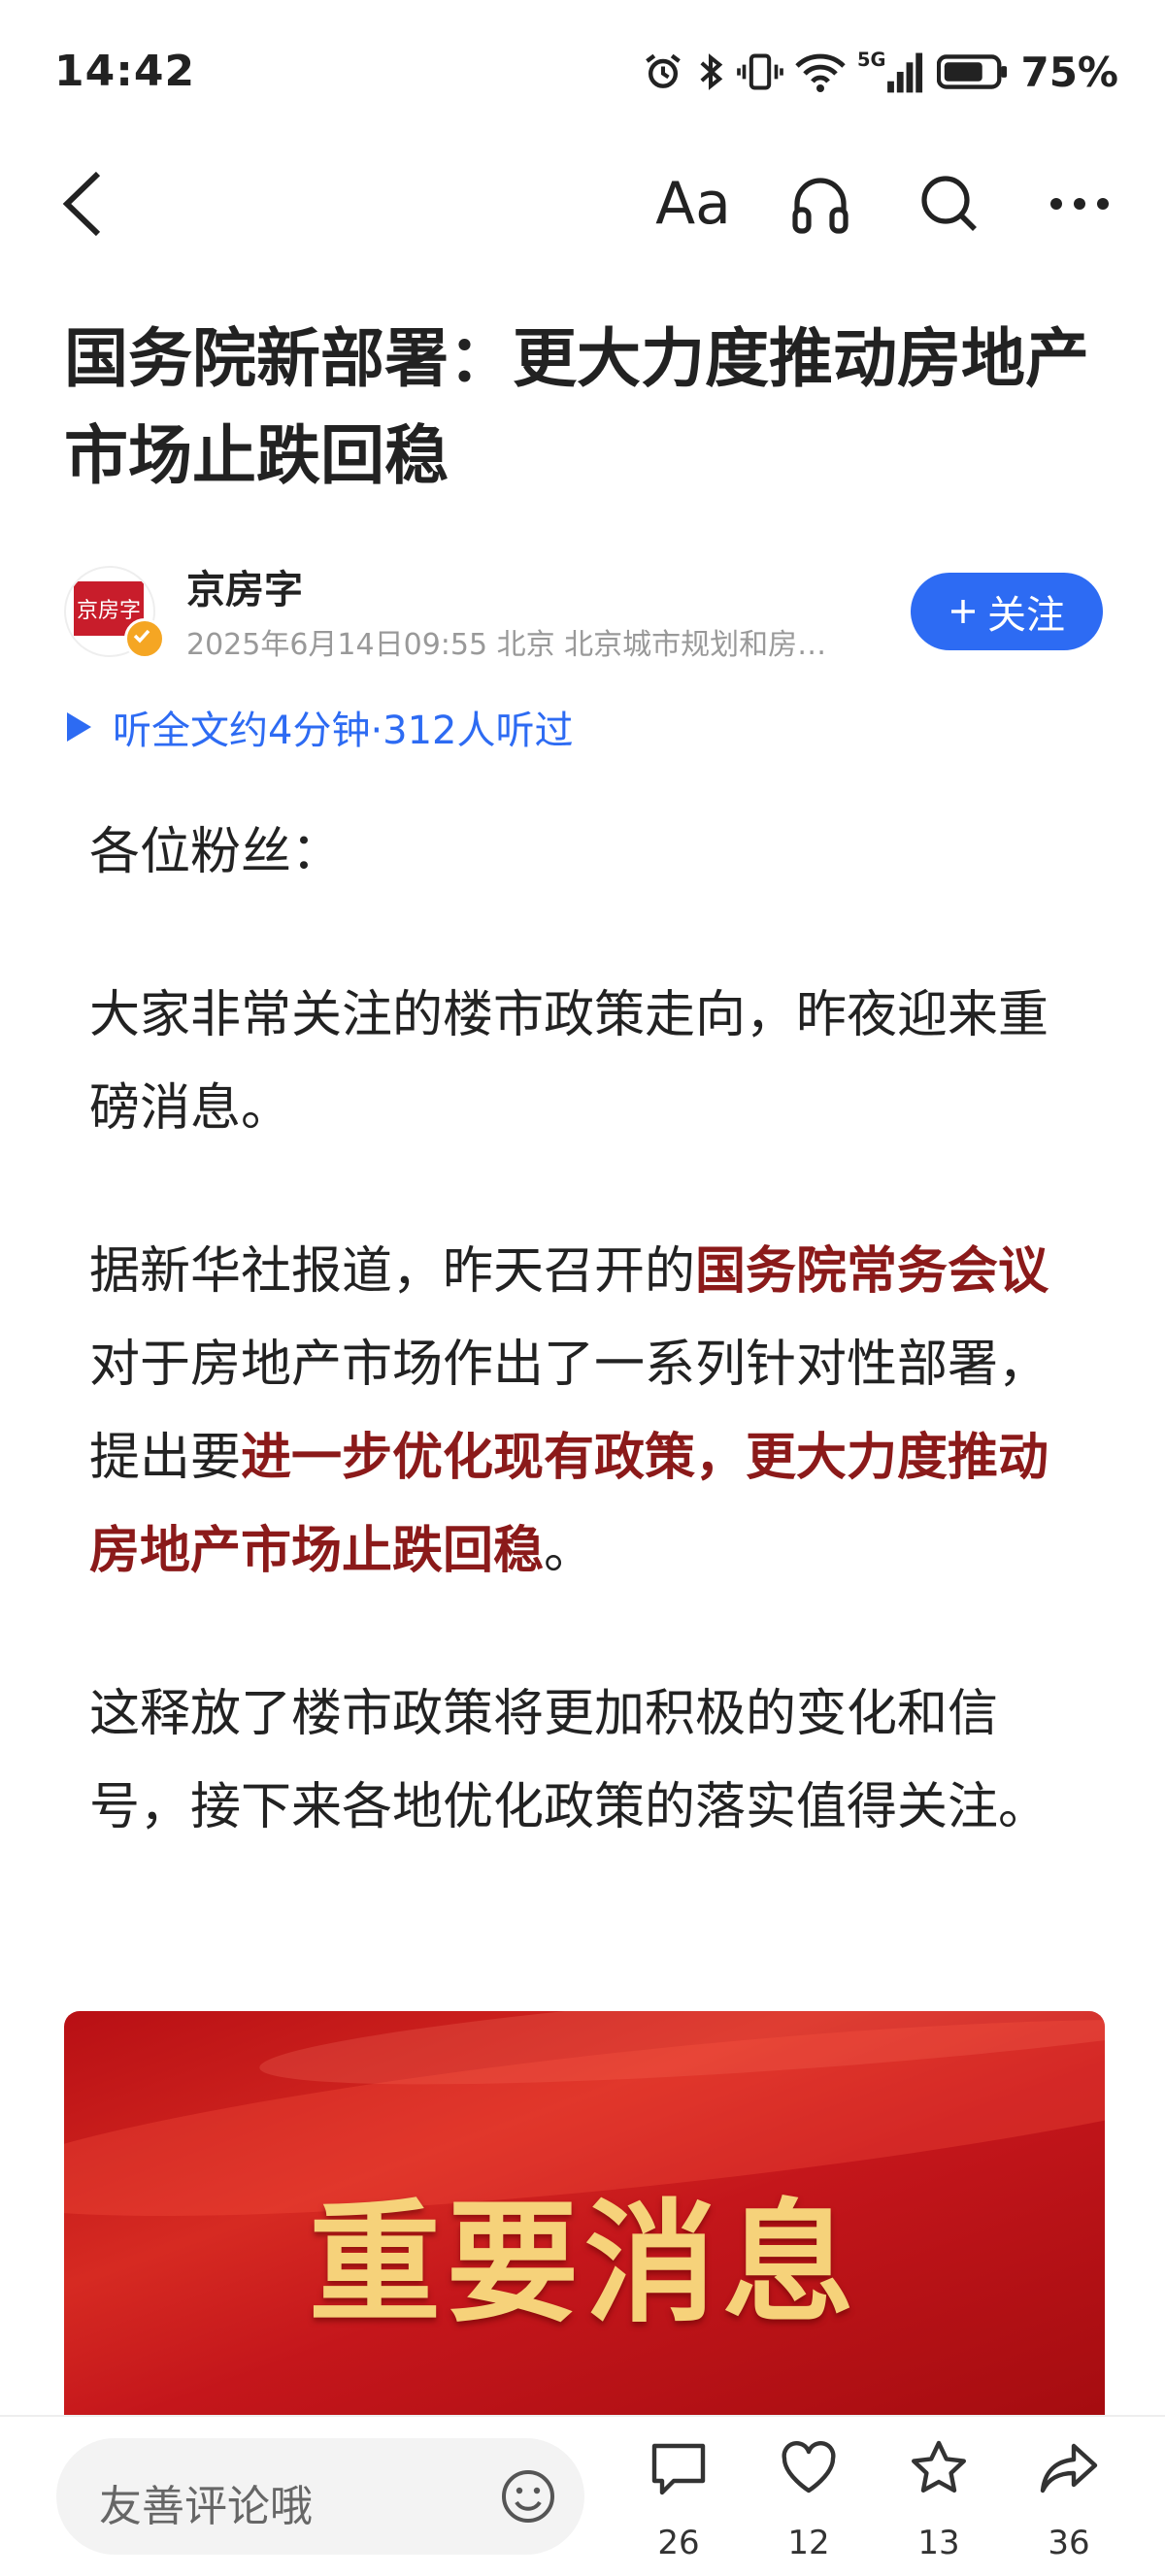  I want to click on font-size-label: Aa, so click(693, 204).